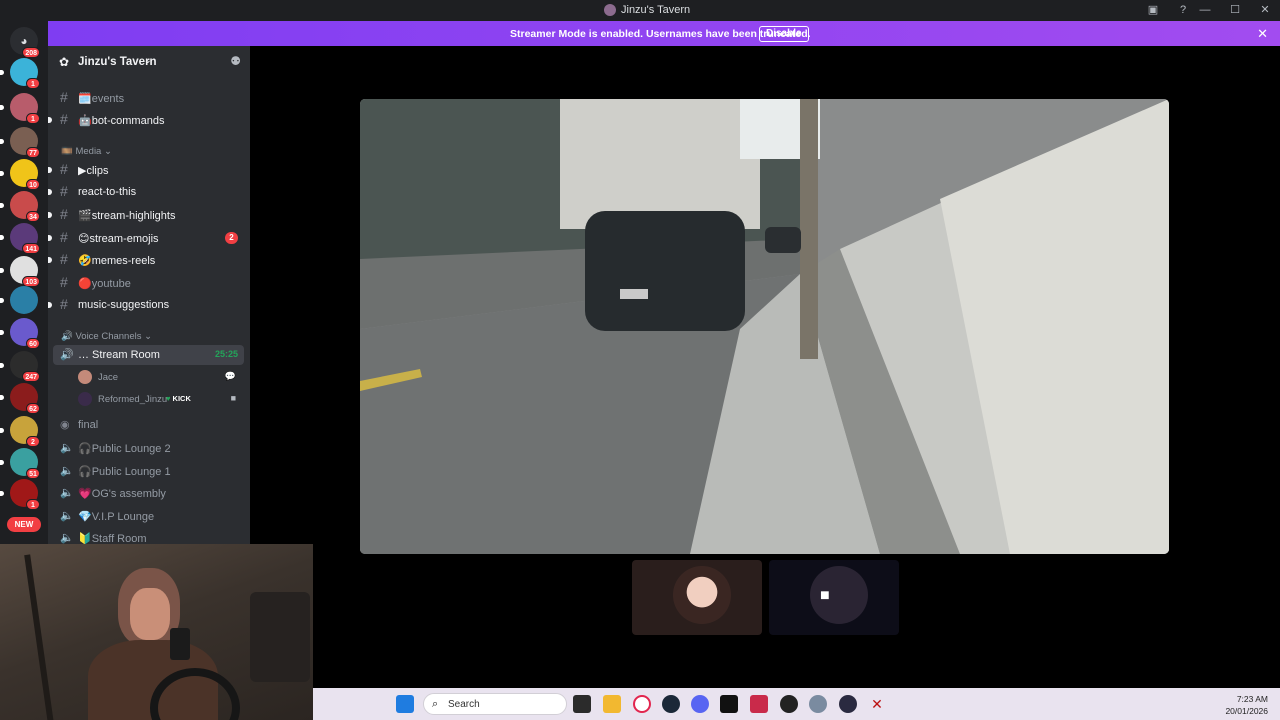  I want to click on clock-time: 7:23 AM, so click(1252, 699).